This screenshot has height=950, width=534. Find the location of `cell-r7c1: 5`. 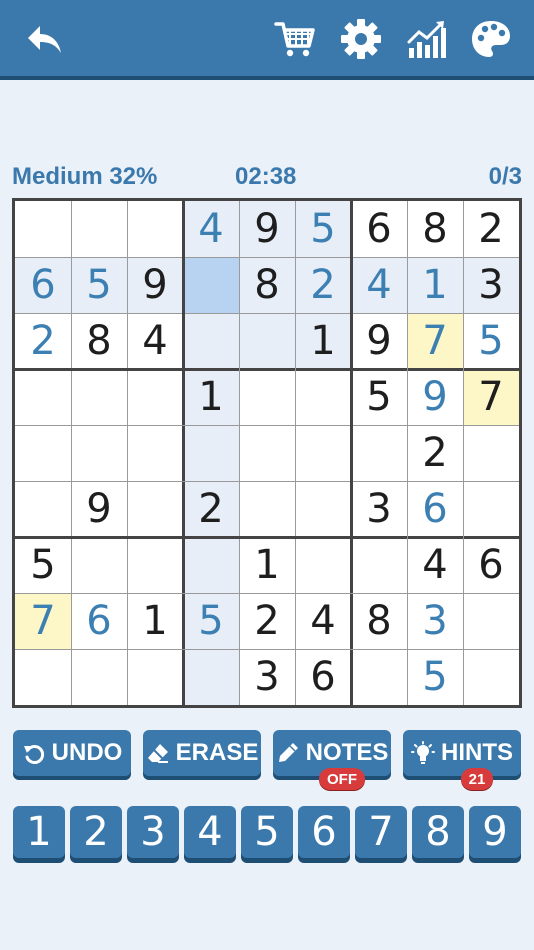

cell-r7c1: 5 is located at coordinates (43, 565).